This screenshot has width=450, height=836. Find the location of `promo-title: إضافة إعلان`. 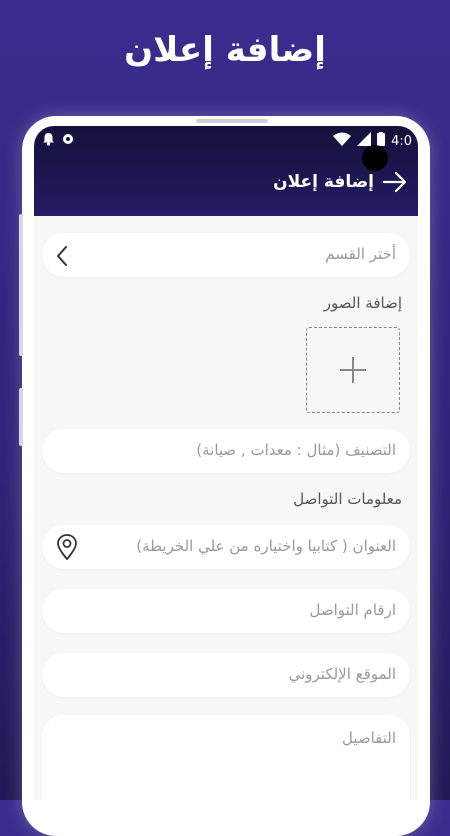

promo-title: إضافة إعلان is located at coordinates (225, 50).